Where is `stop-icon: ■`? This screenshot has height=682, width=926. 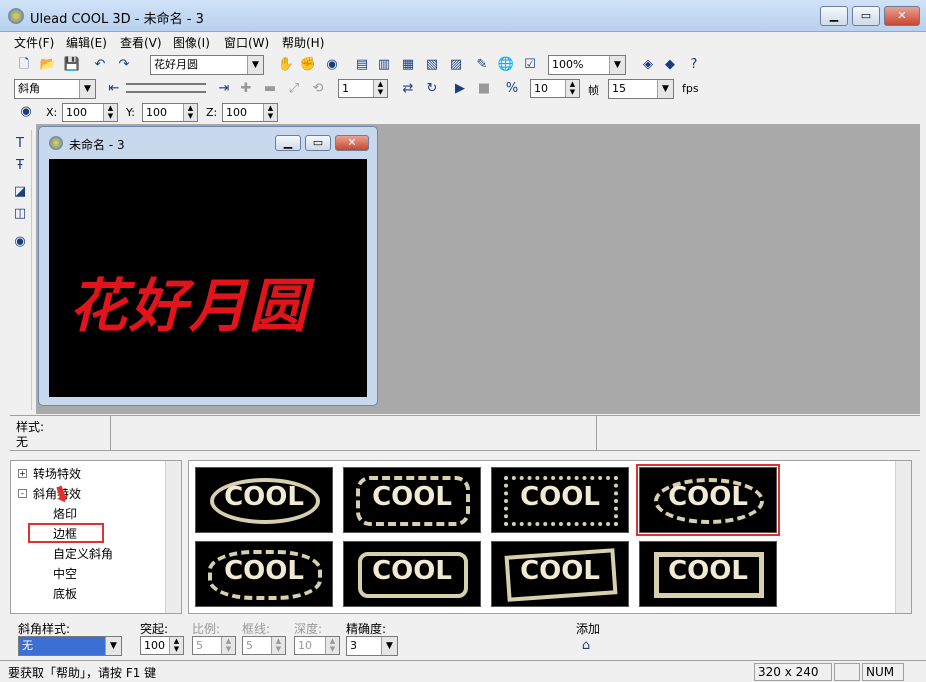
stop-icon: ■ is located at coordinates (484, 89).